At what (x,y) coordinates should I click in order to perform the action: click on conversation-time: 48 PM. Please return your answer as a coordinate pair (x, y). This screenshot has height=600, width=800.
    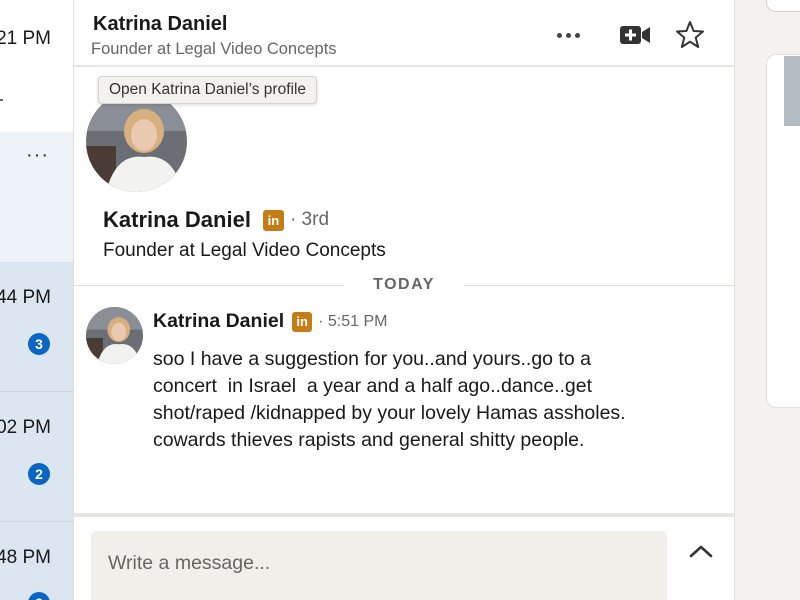
    Looking at the image, I should click on (25, 557).